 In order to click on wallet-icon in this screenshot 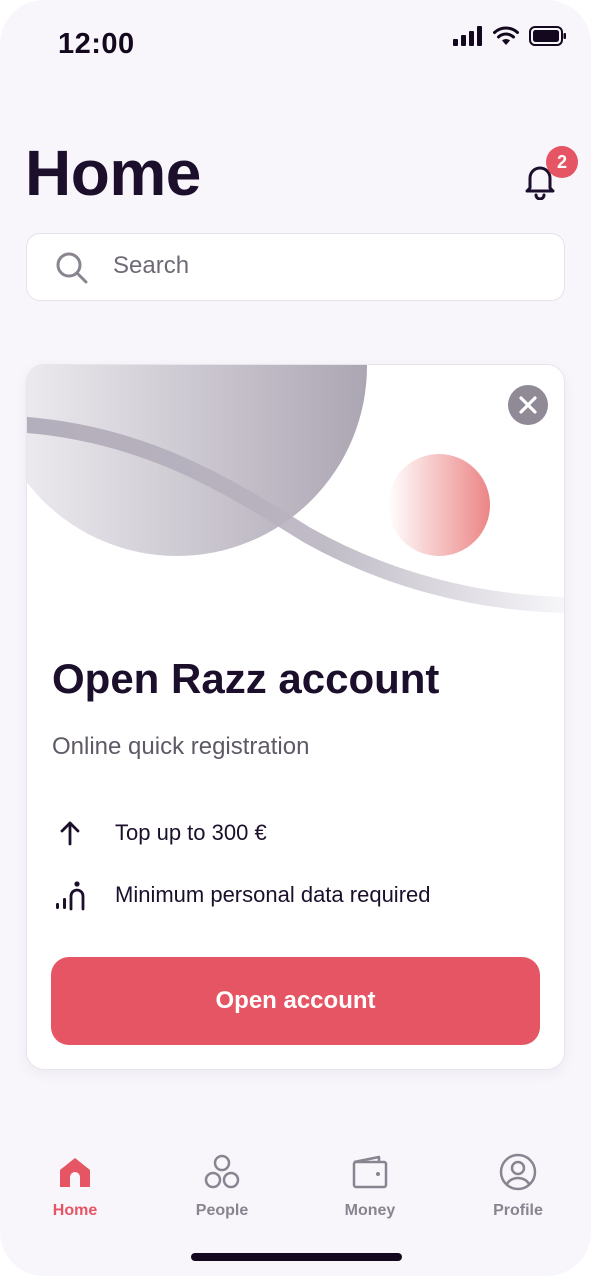, I will do `click(370, 1172)`.